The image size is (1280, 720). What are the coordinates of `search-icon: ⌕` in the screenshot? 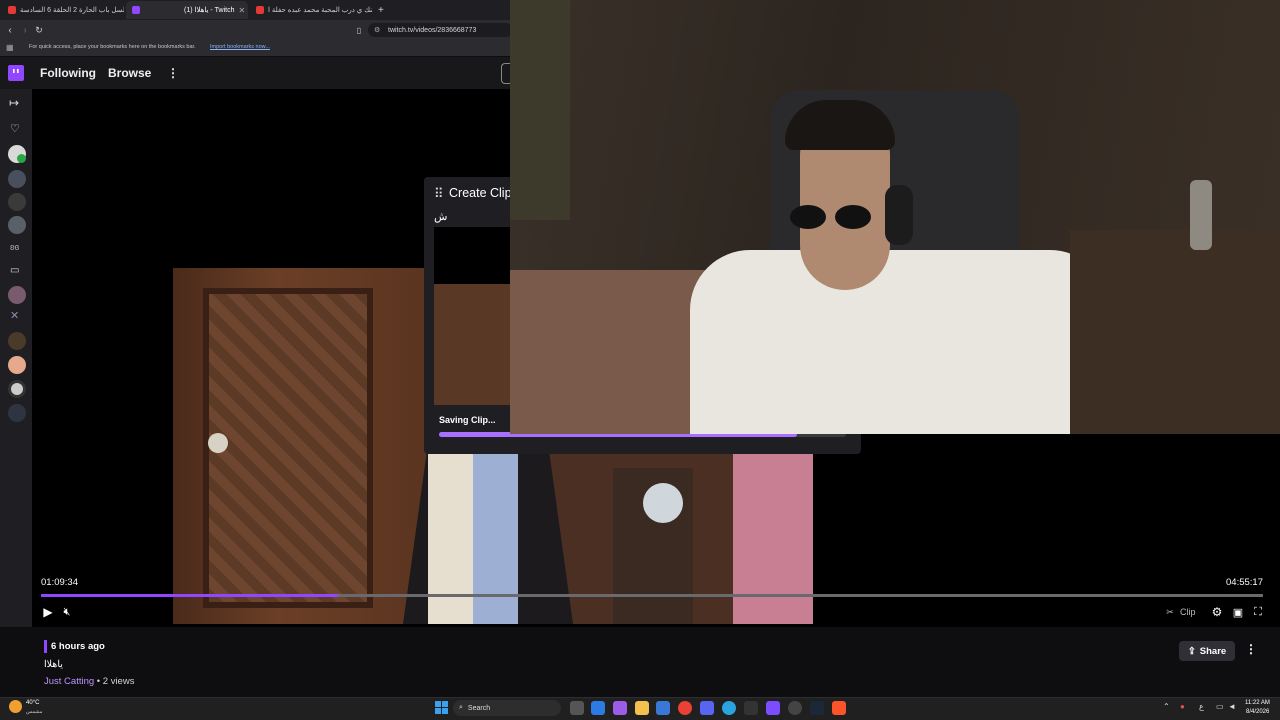 It's located at (461, 707).